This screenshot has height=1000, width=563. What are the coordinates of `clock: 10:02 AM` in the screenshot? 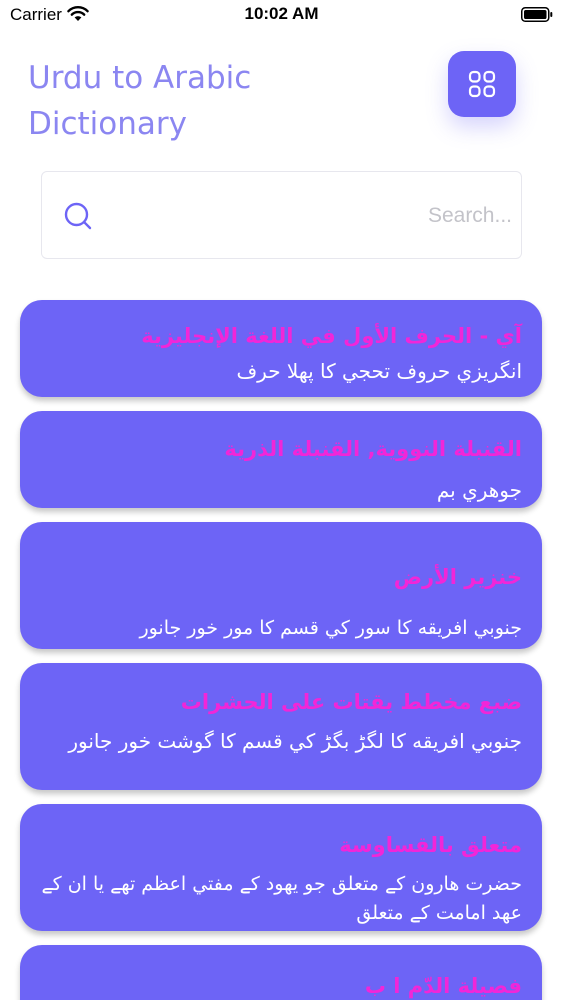 It's located at (281, 13).